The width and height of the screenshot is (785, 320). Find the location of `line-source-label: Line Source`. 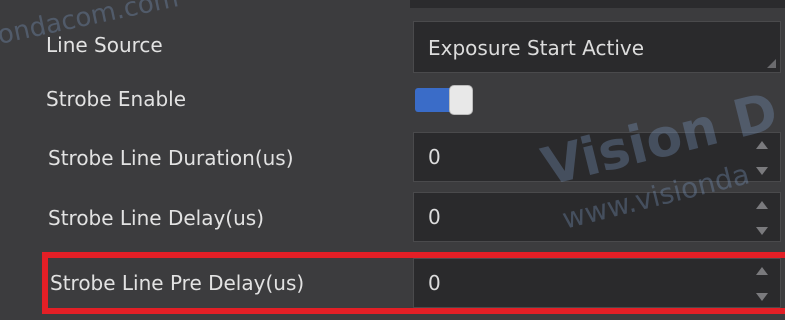

line-source-label: Line Source is located at coordinates (104, 45).